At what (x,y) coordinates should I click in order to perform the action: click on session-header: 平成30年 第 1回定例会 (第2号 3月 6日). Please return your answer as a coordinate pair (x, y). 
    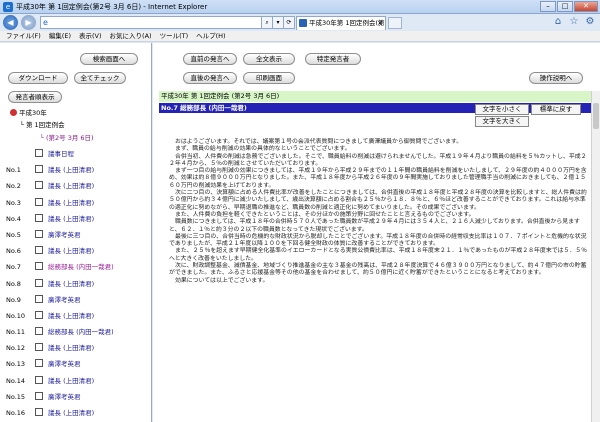
    Looking at the image, I should click on (375, 96).